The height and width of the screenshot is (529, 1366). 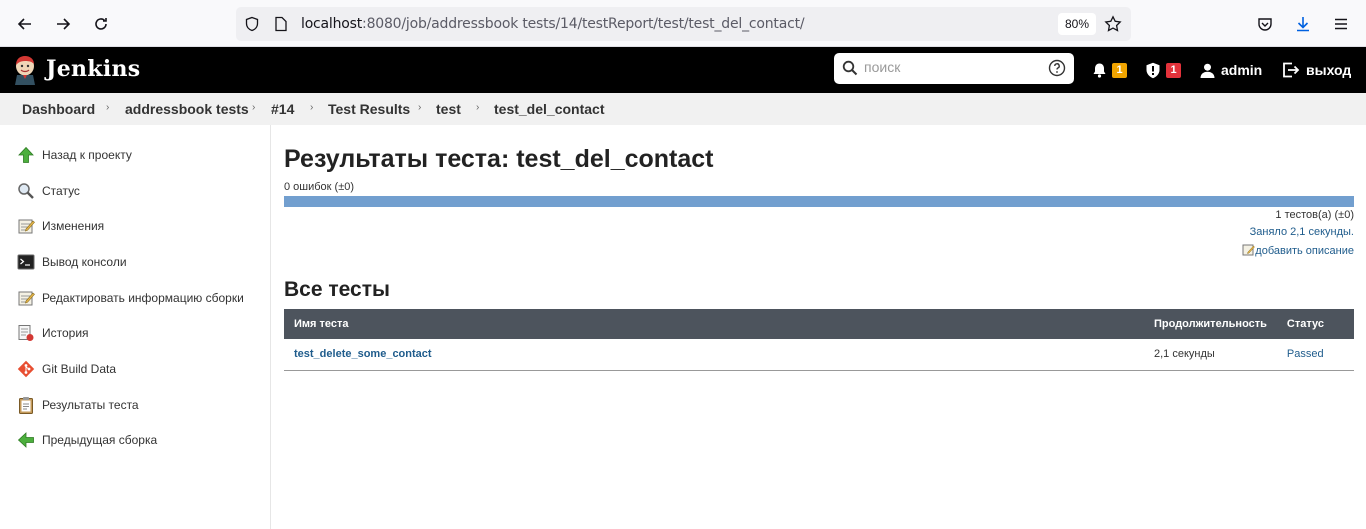 I want to click on reload-icon, so click(x=101, y=24).